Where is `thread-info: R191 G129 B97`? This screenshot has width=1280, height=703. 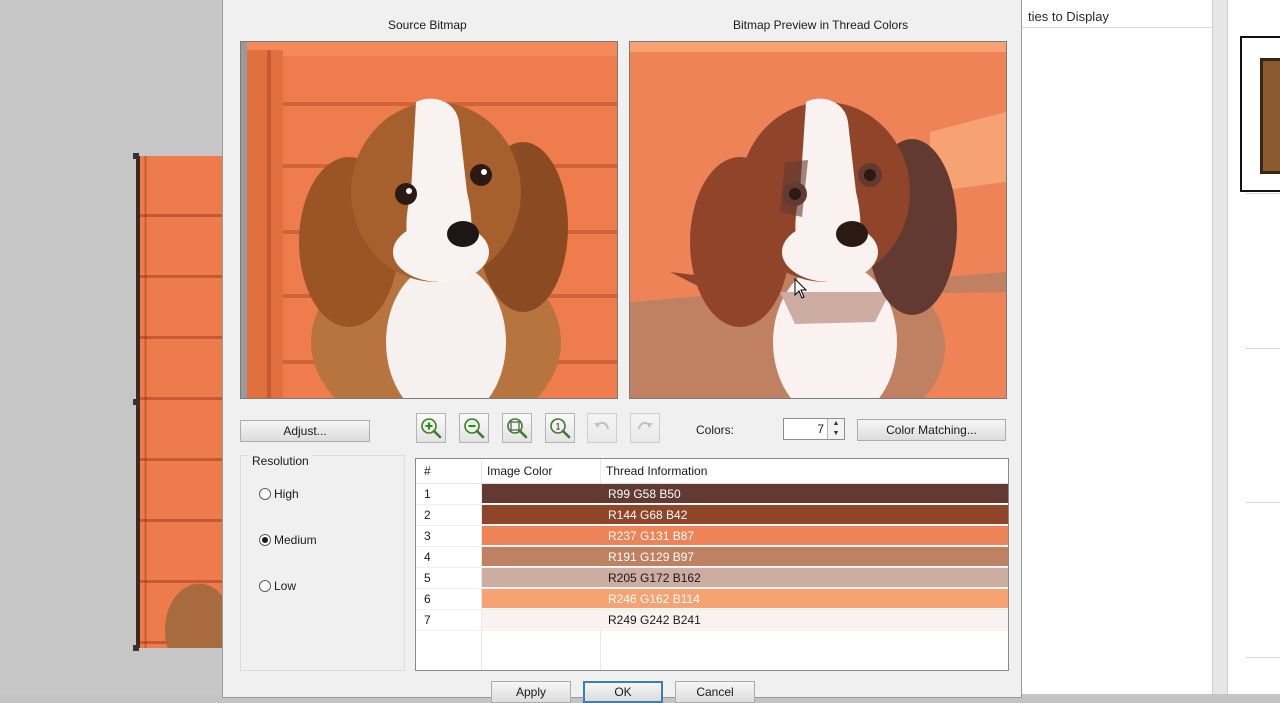 thread-info: R191 G129 B97 is located at coordinates (651, 557).